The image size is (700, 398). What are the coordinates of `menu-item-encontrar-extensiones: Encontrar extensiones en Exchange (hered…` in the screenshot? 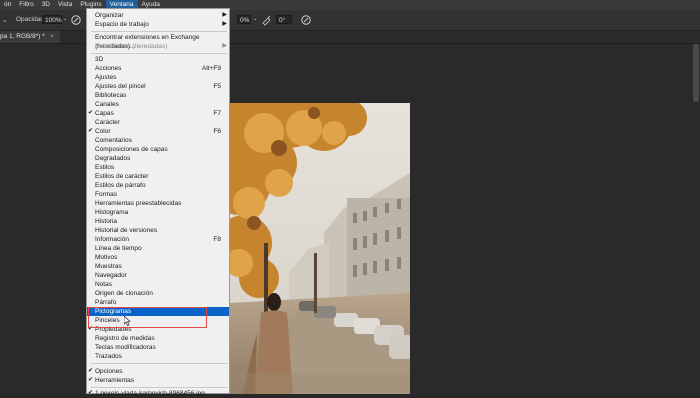 It's located at (158, 41).